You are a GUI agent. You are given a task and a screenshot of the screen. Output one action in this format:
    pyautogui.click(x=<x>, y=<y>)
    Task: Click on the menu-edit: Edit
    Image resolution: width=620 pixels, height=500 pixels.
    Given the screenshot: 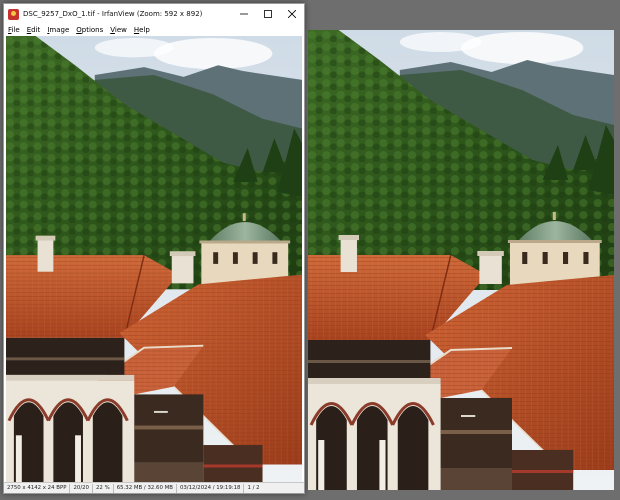 What is the action you would take?
    pyautogui.click(x=33, y=30)
    